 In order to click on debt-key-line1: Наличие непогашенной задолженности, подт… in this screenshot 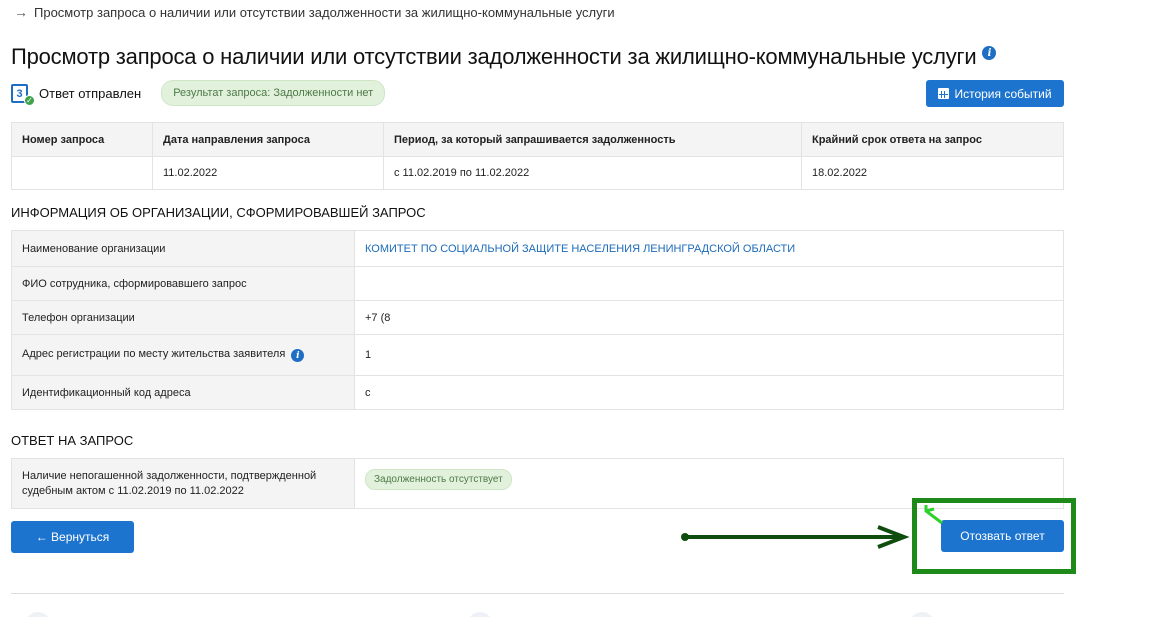, I will do `click(169, 475)`.